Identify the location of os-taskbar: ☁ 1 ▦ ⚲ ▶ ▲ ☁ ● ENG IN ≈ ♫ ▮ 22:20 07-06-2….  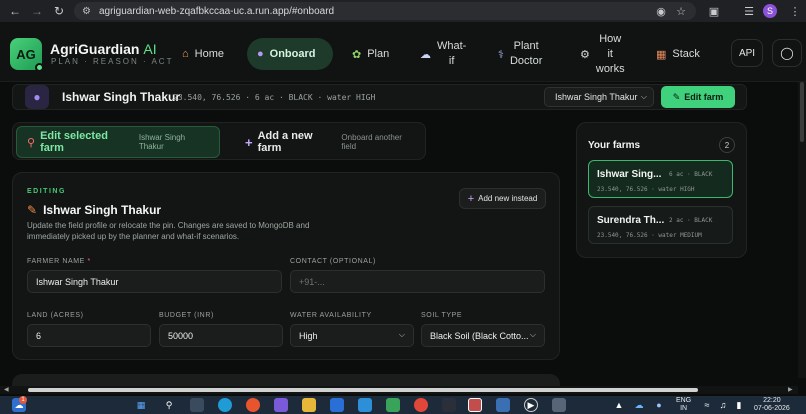
(403, 405).